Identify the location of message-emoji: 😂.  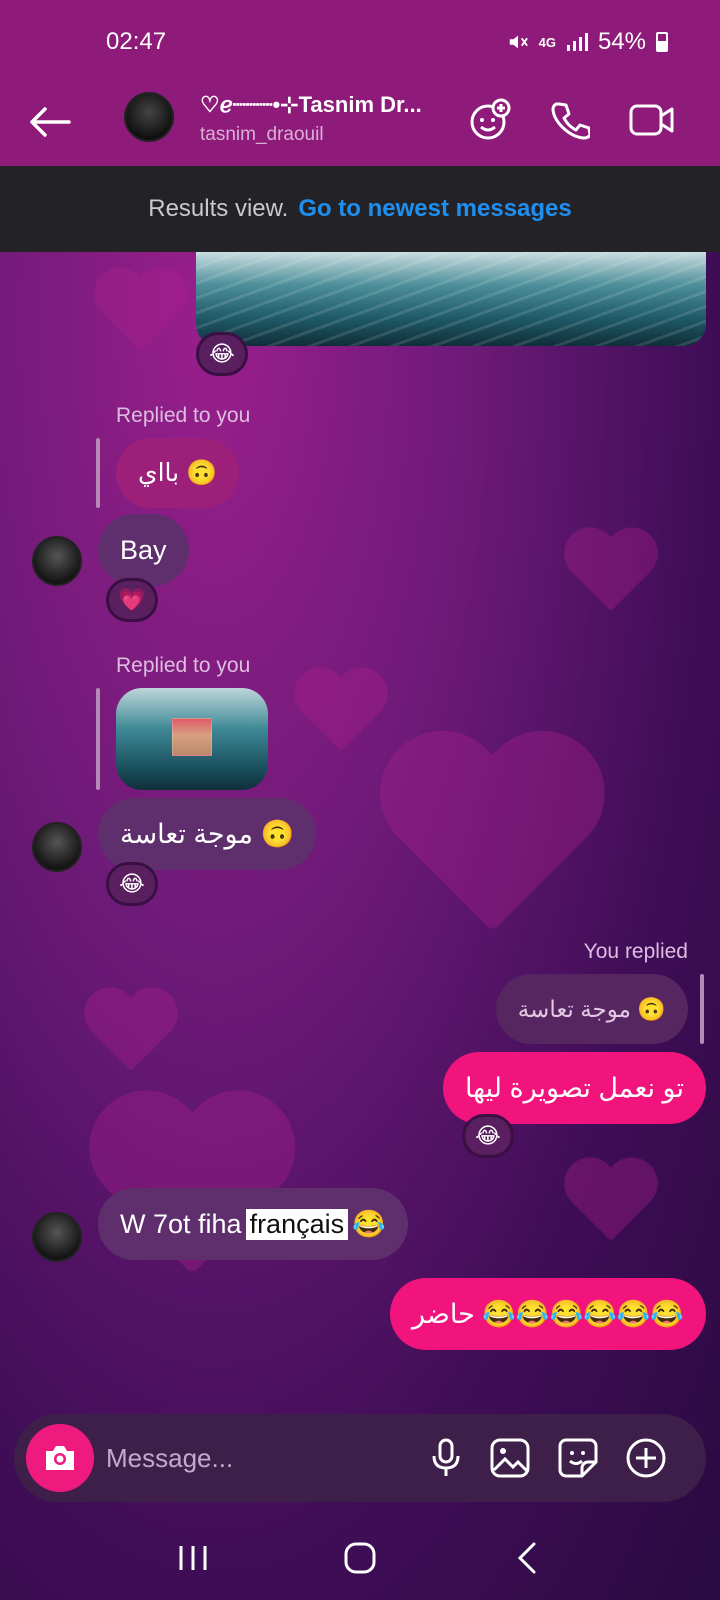
(369, 1224).